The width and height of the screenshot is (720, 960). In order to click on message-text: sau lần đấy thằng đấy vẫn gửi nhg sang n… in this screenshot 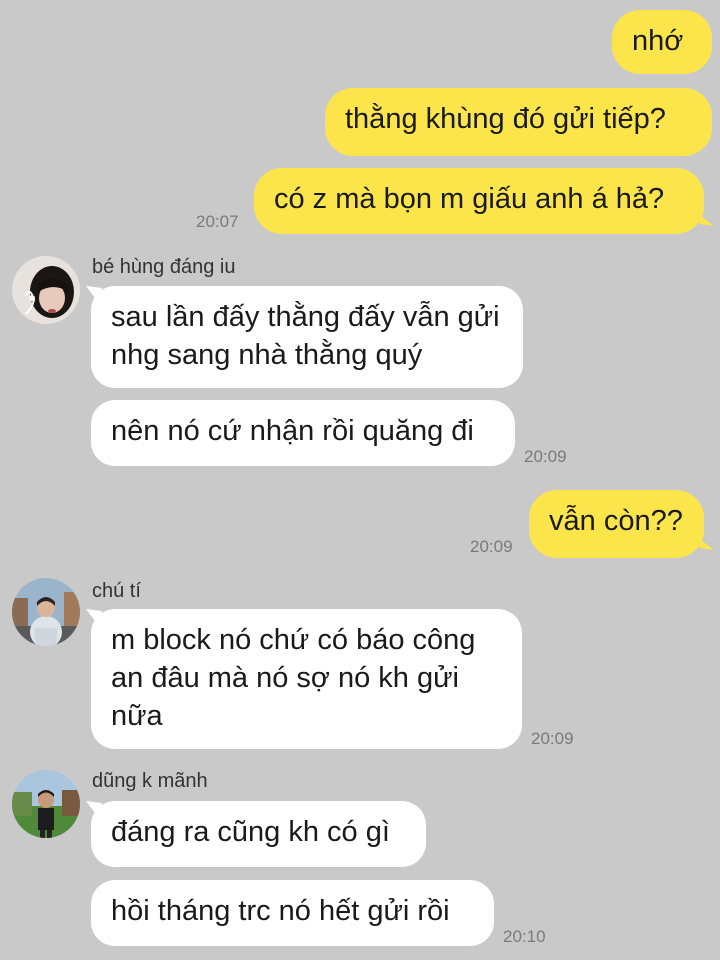, I will do `click(305, 336)`.